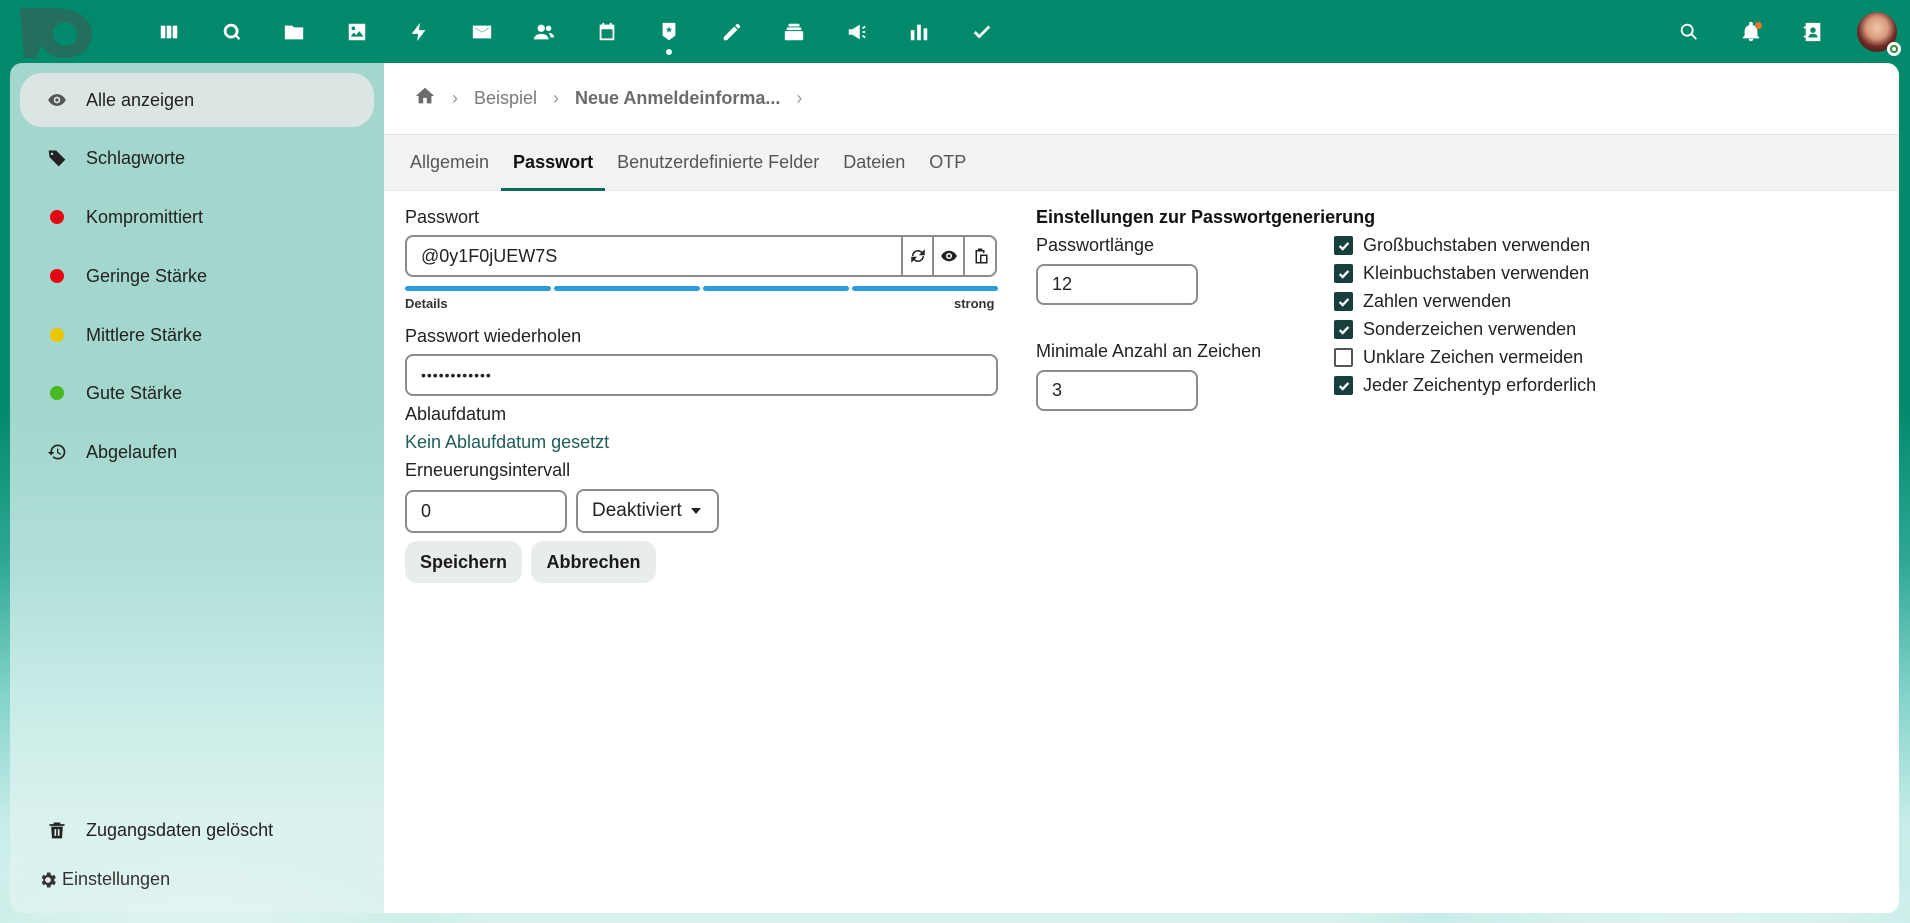 The image size is (1910, 923). What do you see at coordinates (136, 157) in the screenshot?
I see `sidebar-item-label: Schlagworte` at bounding box center [136, 157].